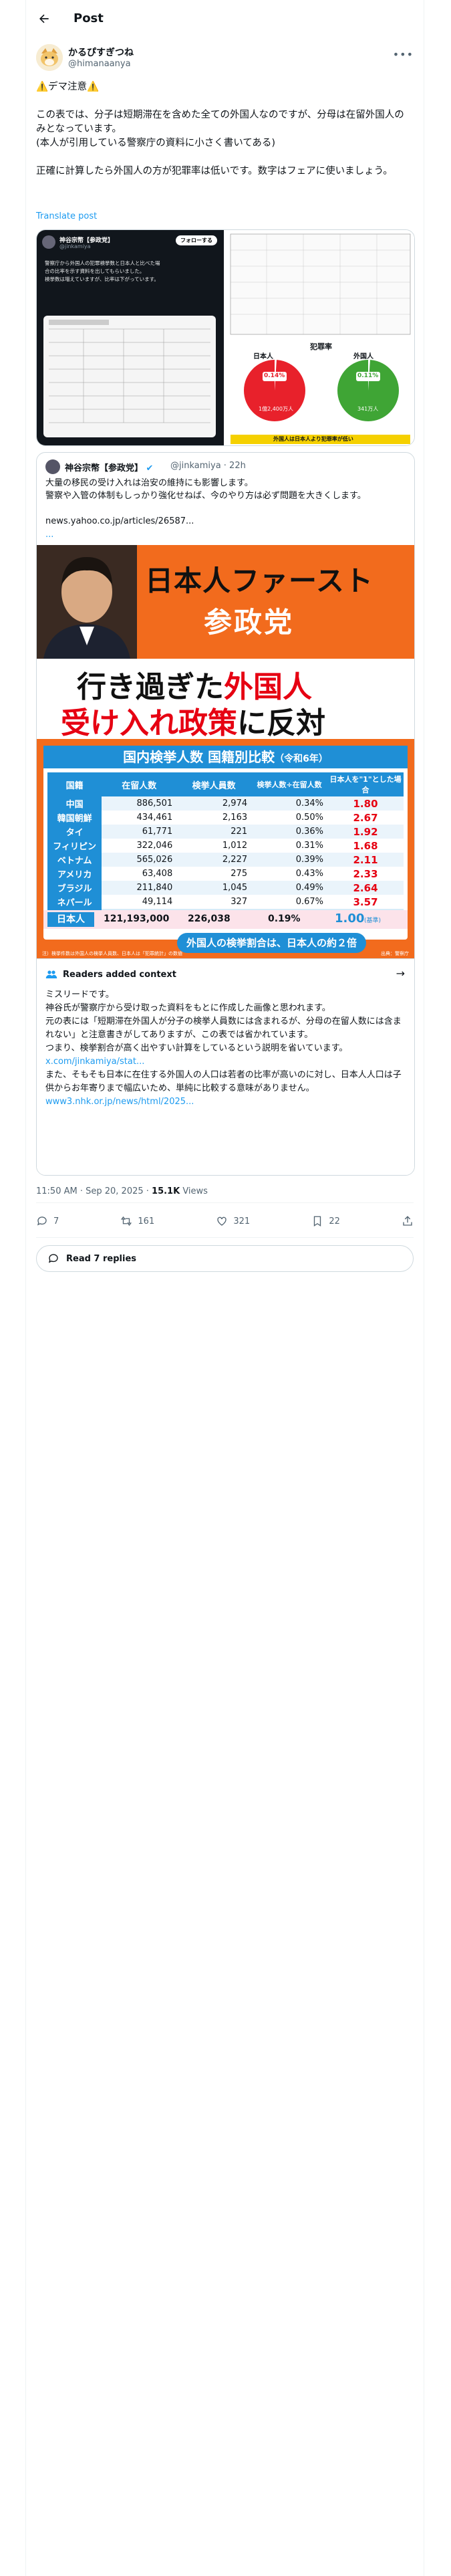  I want to click on value-cell: 0.50%, so click(309, 818).